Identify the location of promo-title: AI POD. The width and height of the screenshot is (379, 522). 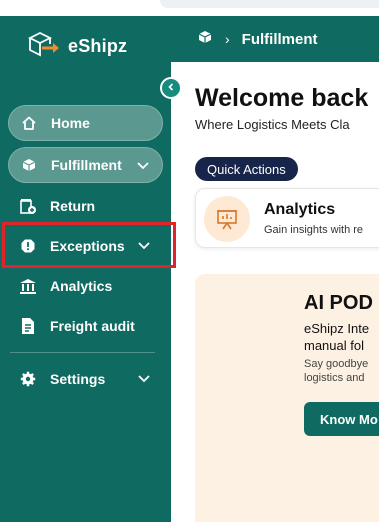
(338, 303).